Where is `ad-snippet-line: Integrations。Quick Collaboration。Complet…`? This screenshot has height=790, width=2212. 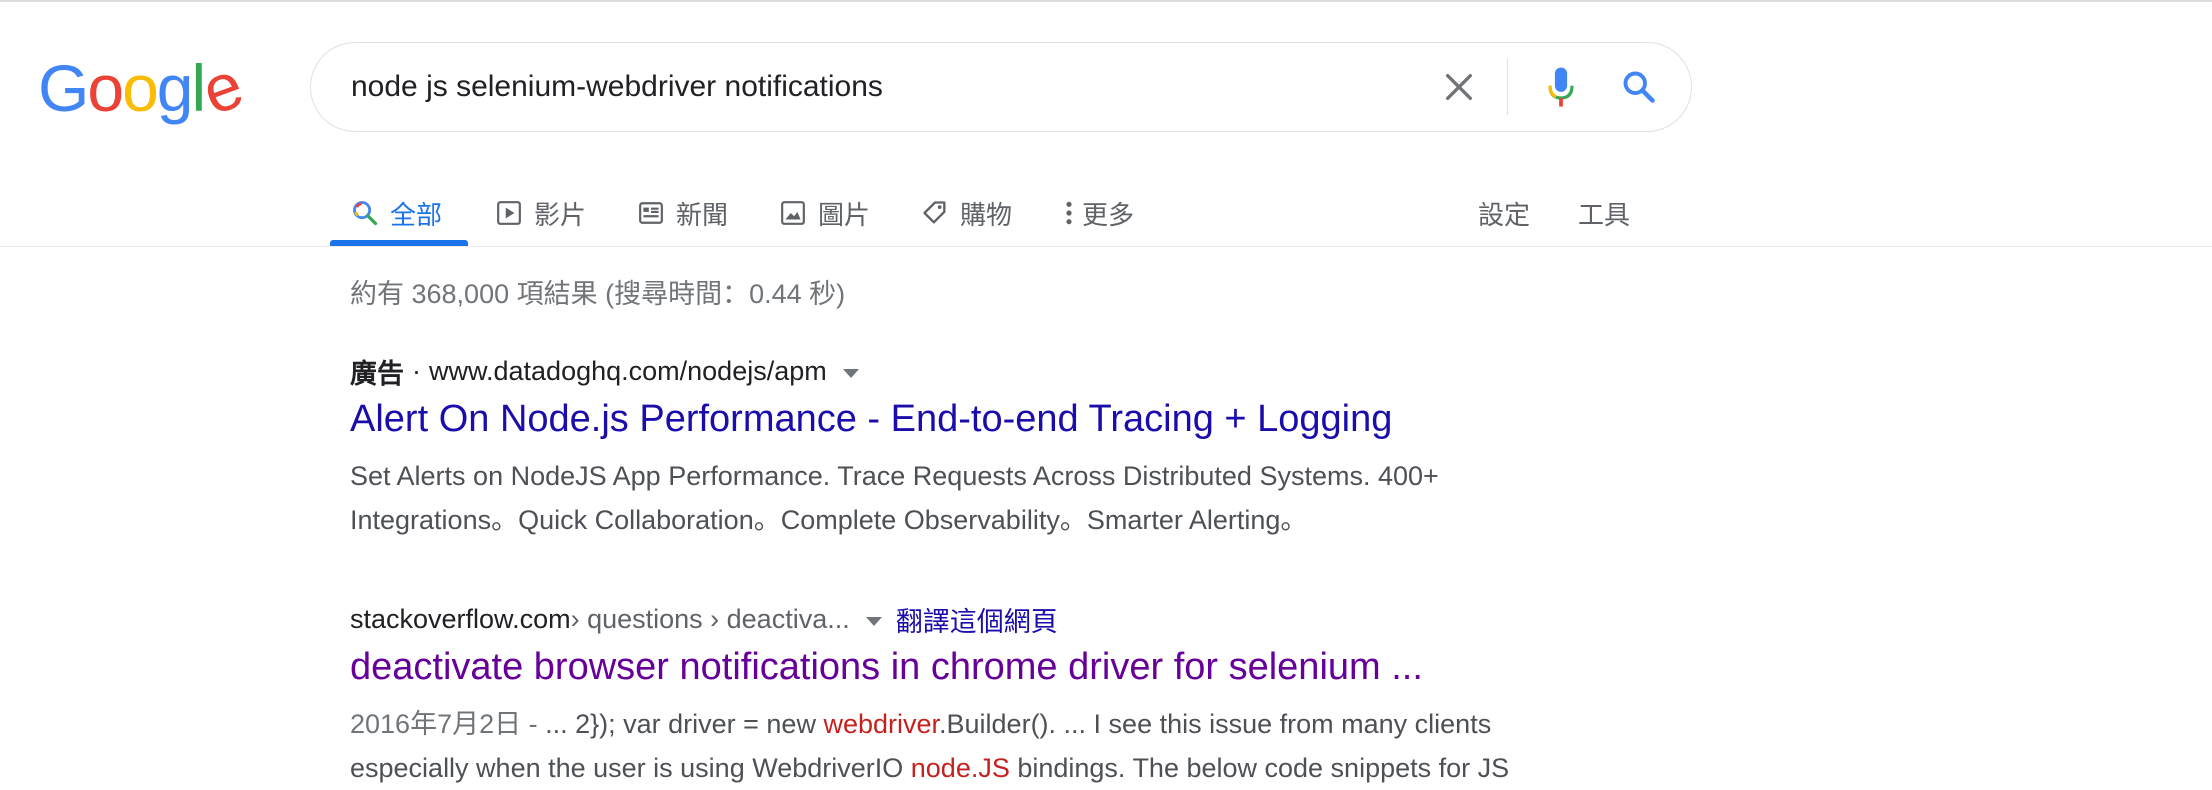 ad-snippet-line: Integrations。Quick Collaboration。Complet… is located at coordinates (829, 520).